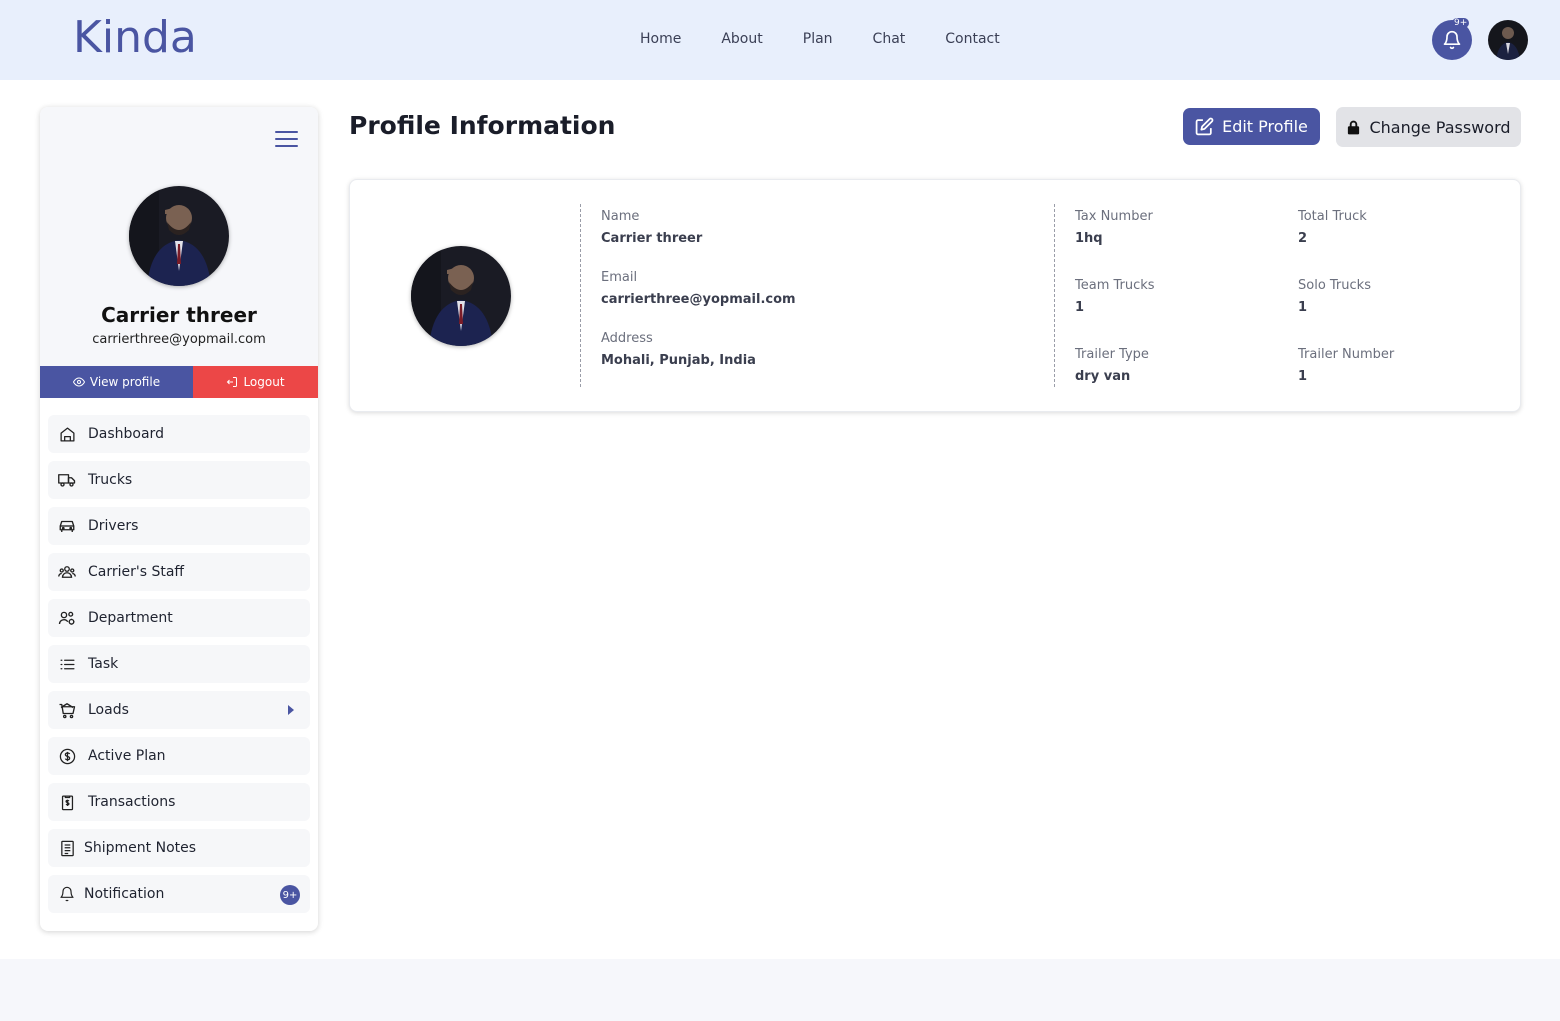 The width and height of the screenshot is (1560, 1021). What do you see at coordinates (179, 434) in the screenshot?
I see `sidebar-item-dashboard: Dashboard` at bounding box center [179, 434].